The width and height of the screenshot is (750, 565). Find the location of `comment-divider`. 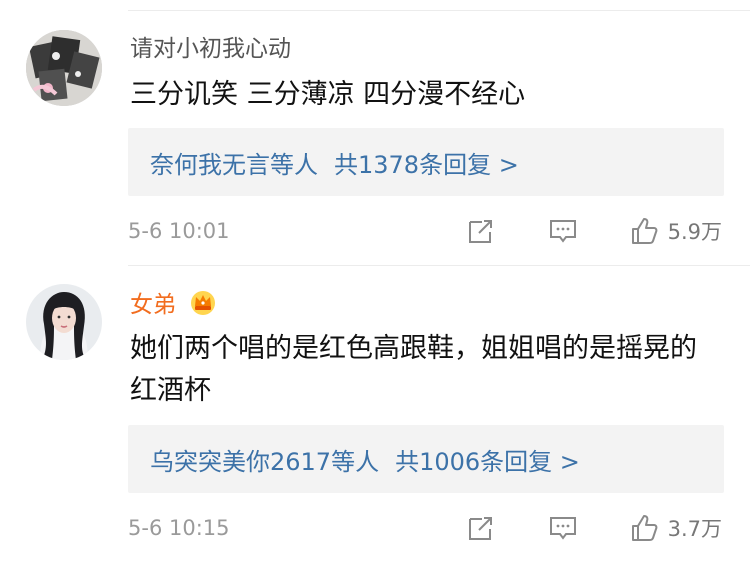

comment-divider is located at coordinates (439, 265).